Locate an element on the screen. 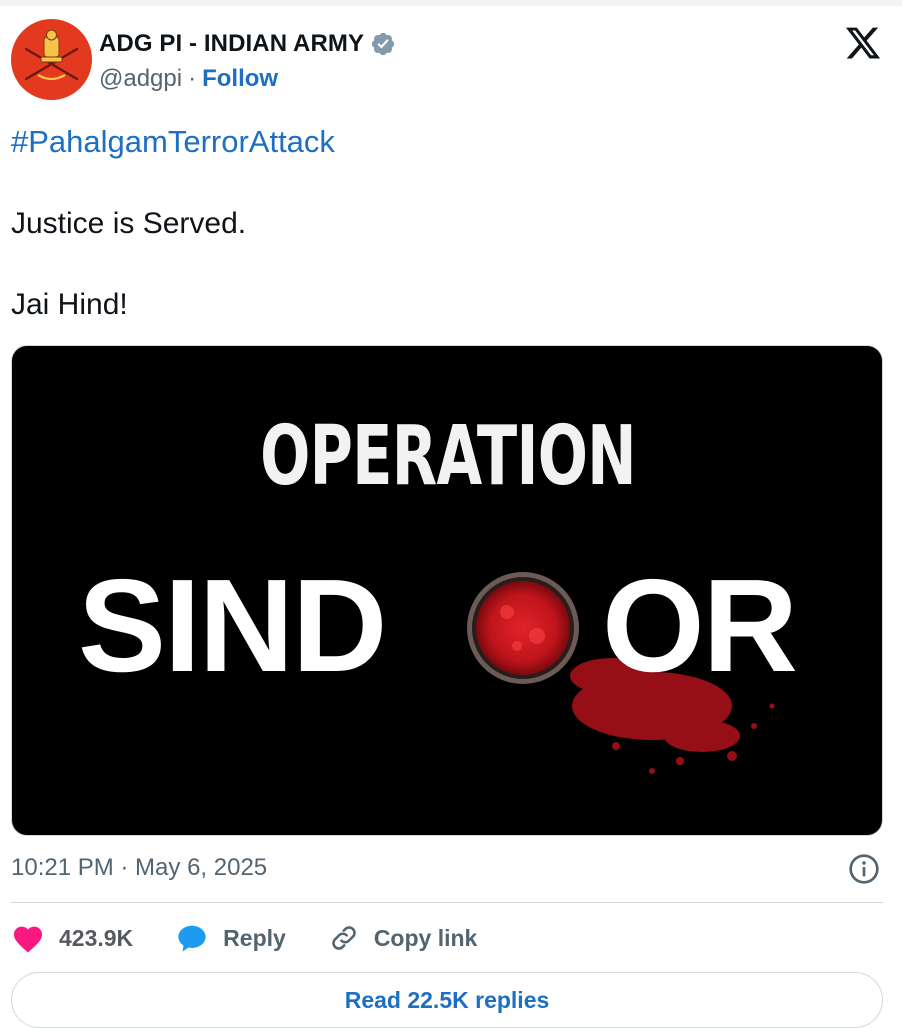  read-replies-label: Read 22.5K replies is located at coordinates (447, 999).